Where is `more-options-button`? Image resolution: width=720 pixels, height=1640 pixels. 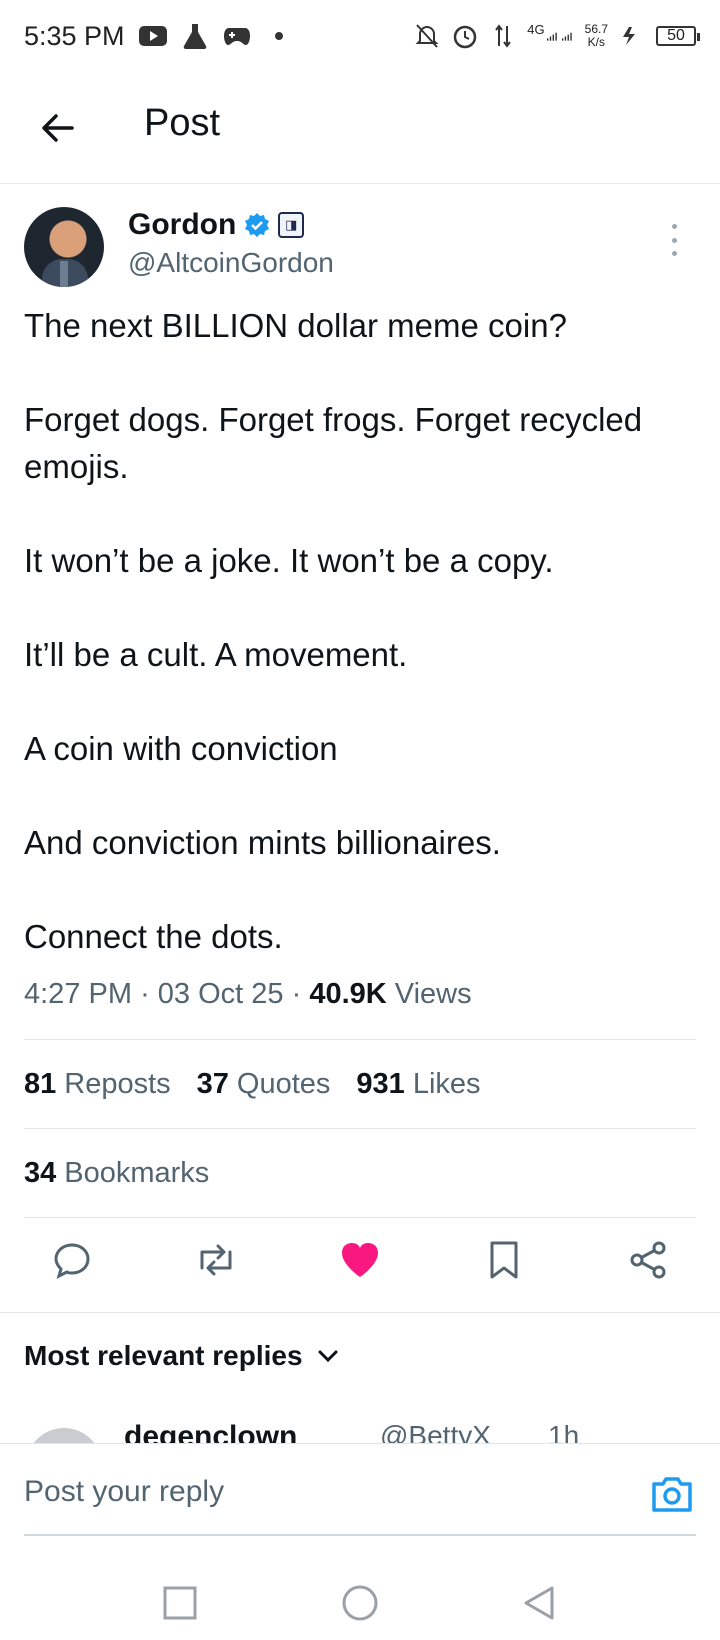
more-options-button is located at coordinates (674, 240).